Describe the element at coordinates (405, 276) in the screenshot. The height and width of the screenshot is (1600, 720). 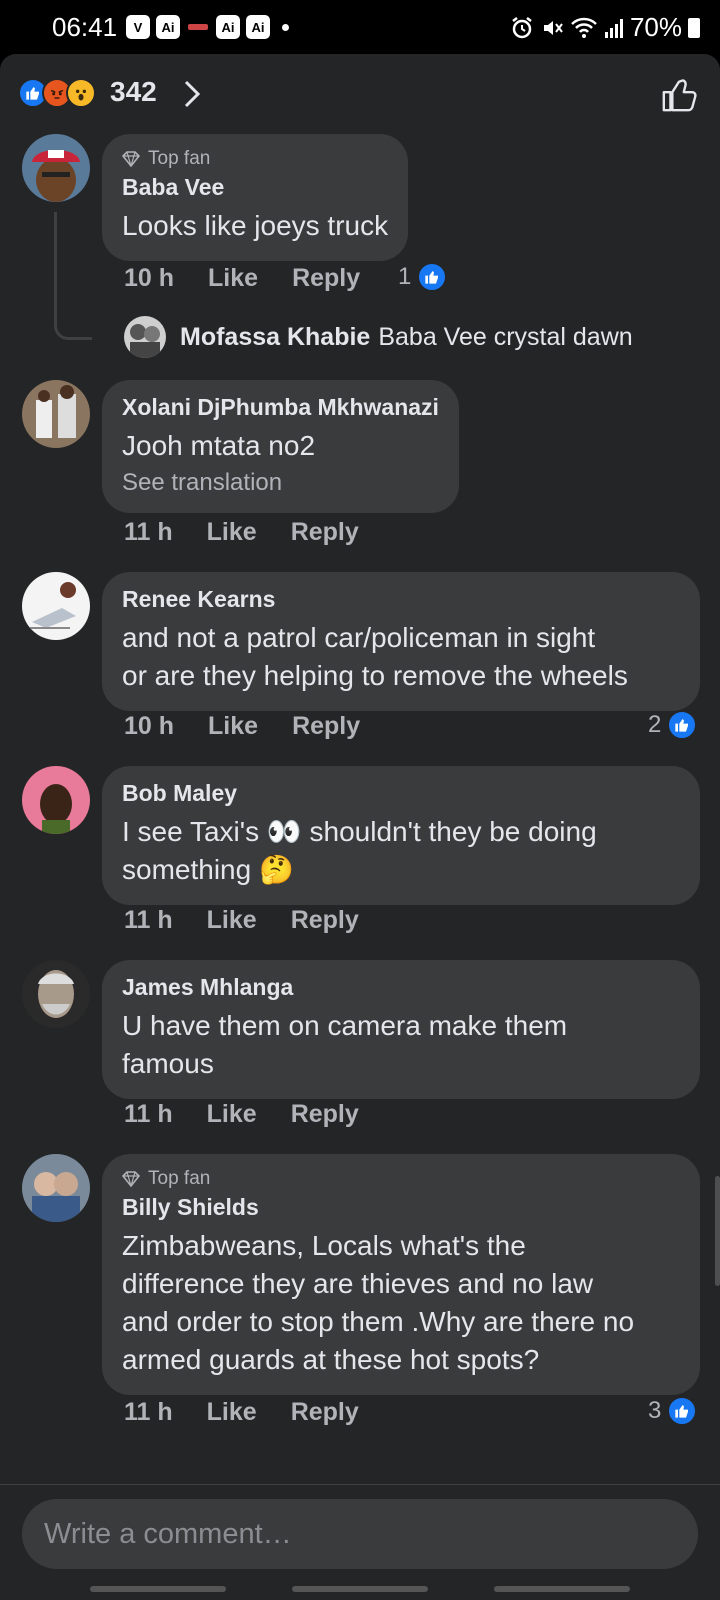
I see `reaction-number: 1` at that location.